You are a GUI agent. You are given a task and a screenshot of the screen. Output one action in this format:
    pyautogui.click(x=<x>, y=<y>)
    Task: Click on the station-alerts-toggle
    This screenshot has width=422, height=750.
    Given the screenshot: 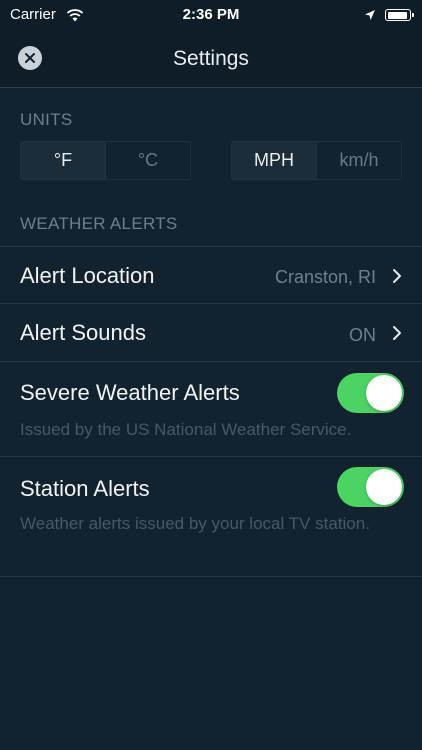 What is the action you would take?
    pyautogui.click(x=370, y=487)
    